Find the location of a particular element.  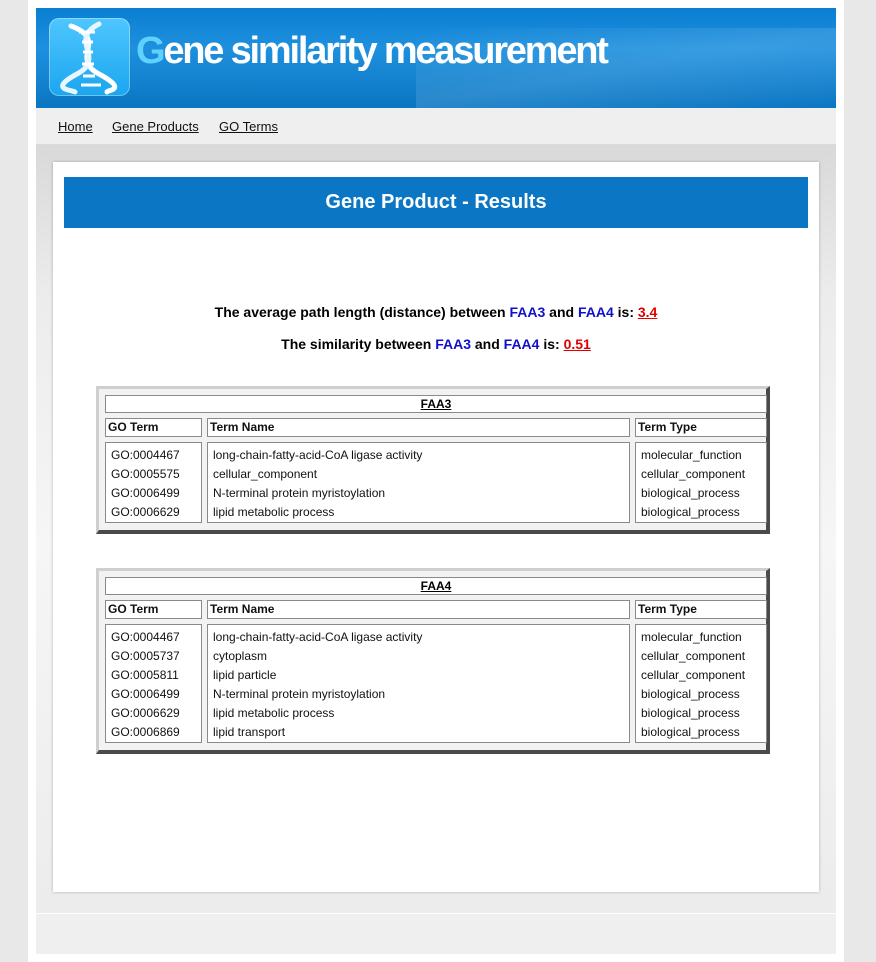

similarity-prefix: The similarity between is located at coordinates (358, 344).